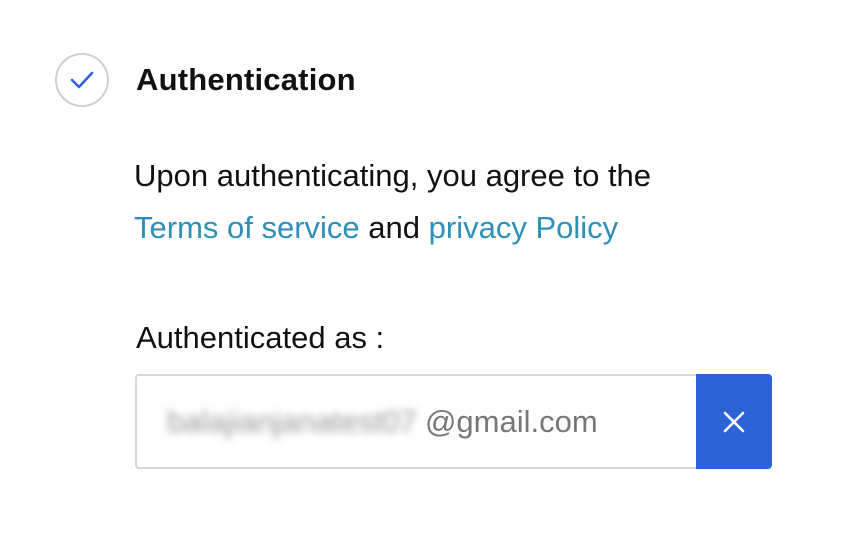 This screenshot has width=852, height=540. What do you see at coordinates (246, 79) in the screenshot?
I see `step-title: Authentication` at bounding box center [246, 79].